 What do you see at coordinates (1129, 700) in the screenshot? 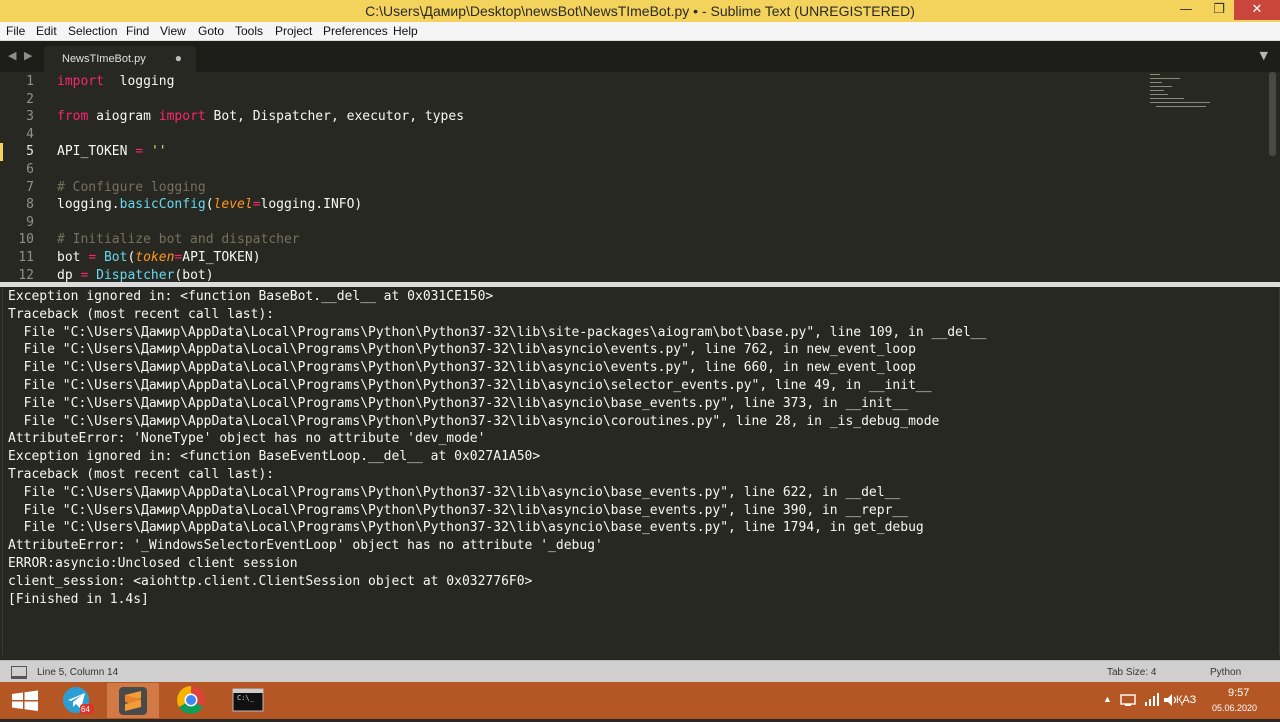
I see `network-icon` at bounding box center [1129, 700].